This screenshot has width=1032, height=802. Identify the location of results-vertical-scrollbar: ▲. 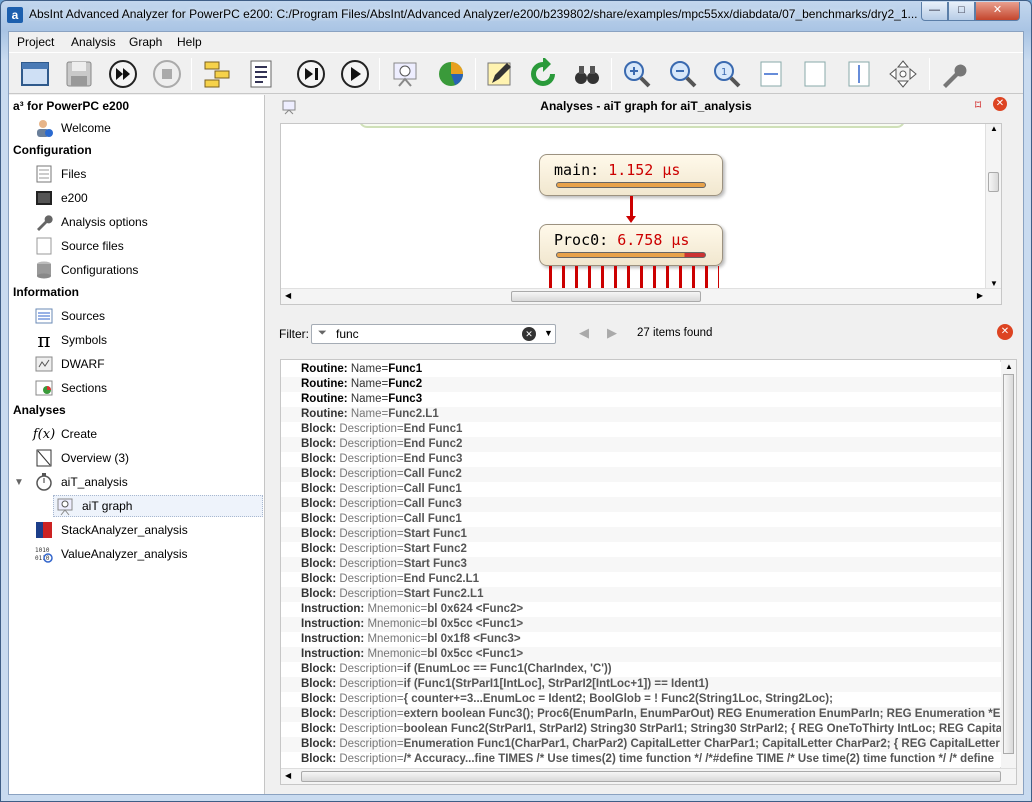
(1008, 564).